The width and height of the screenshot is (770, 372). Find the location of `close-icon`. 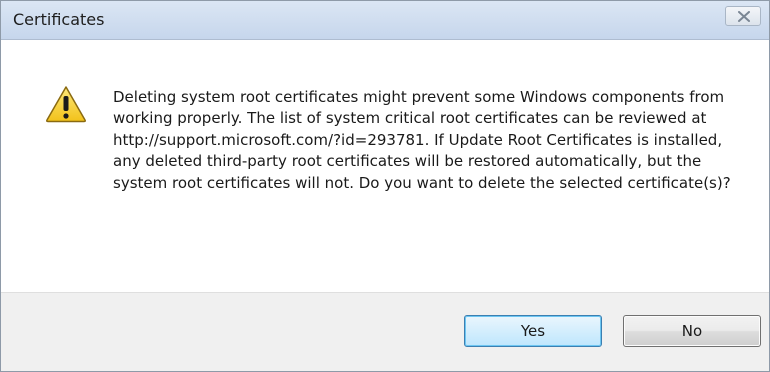

close-icon is located at coordinates (744, 16).